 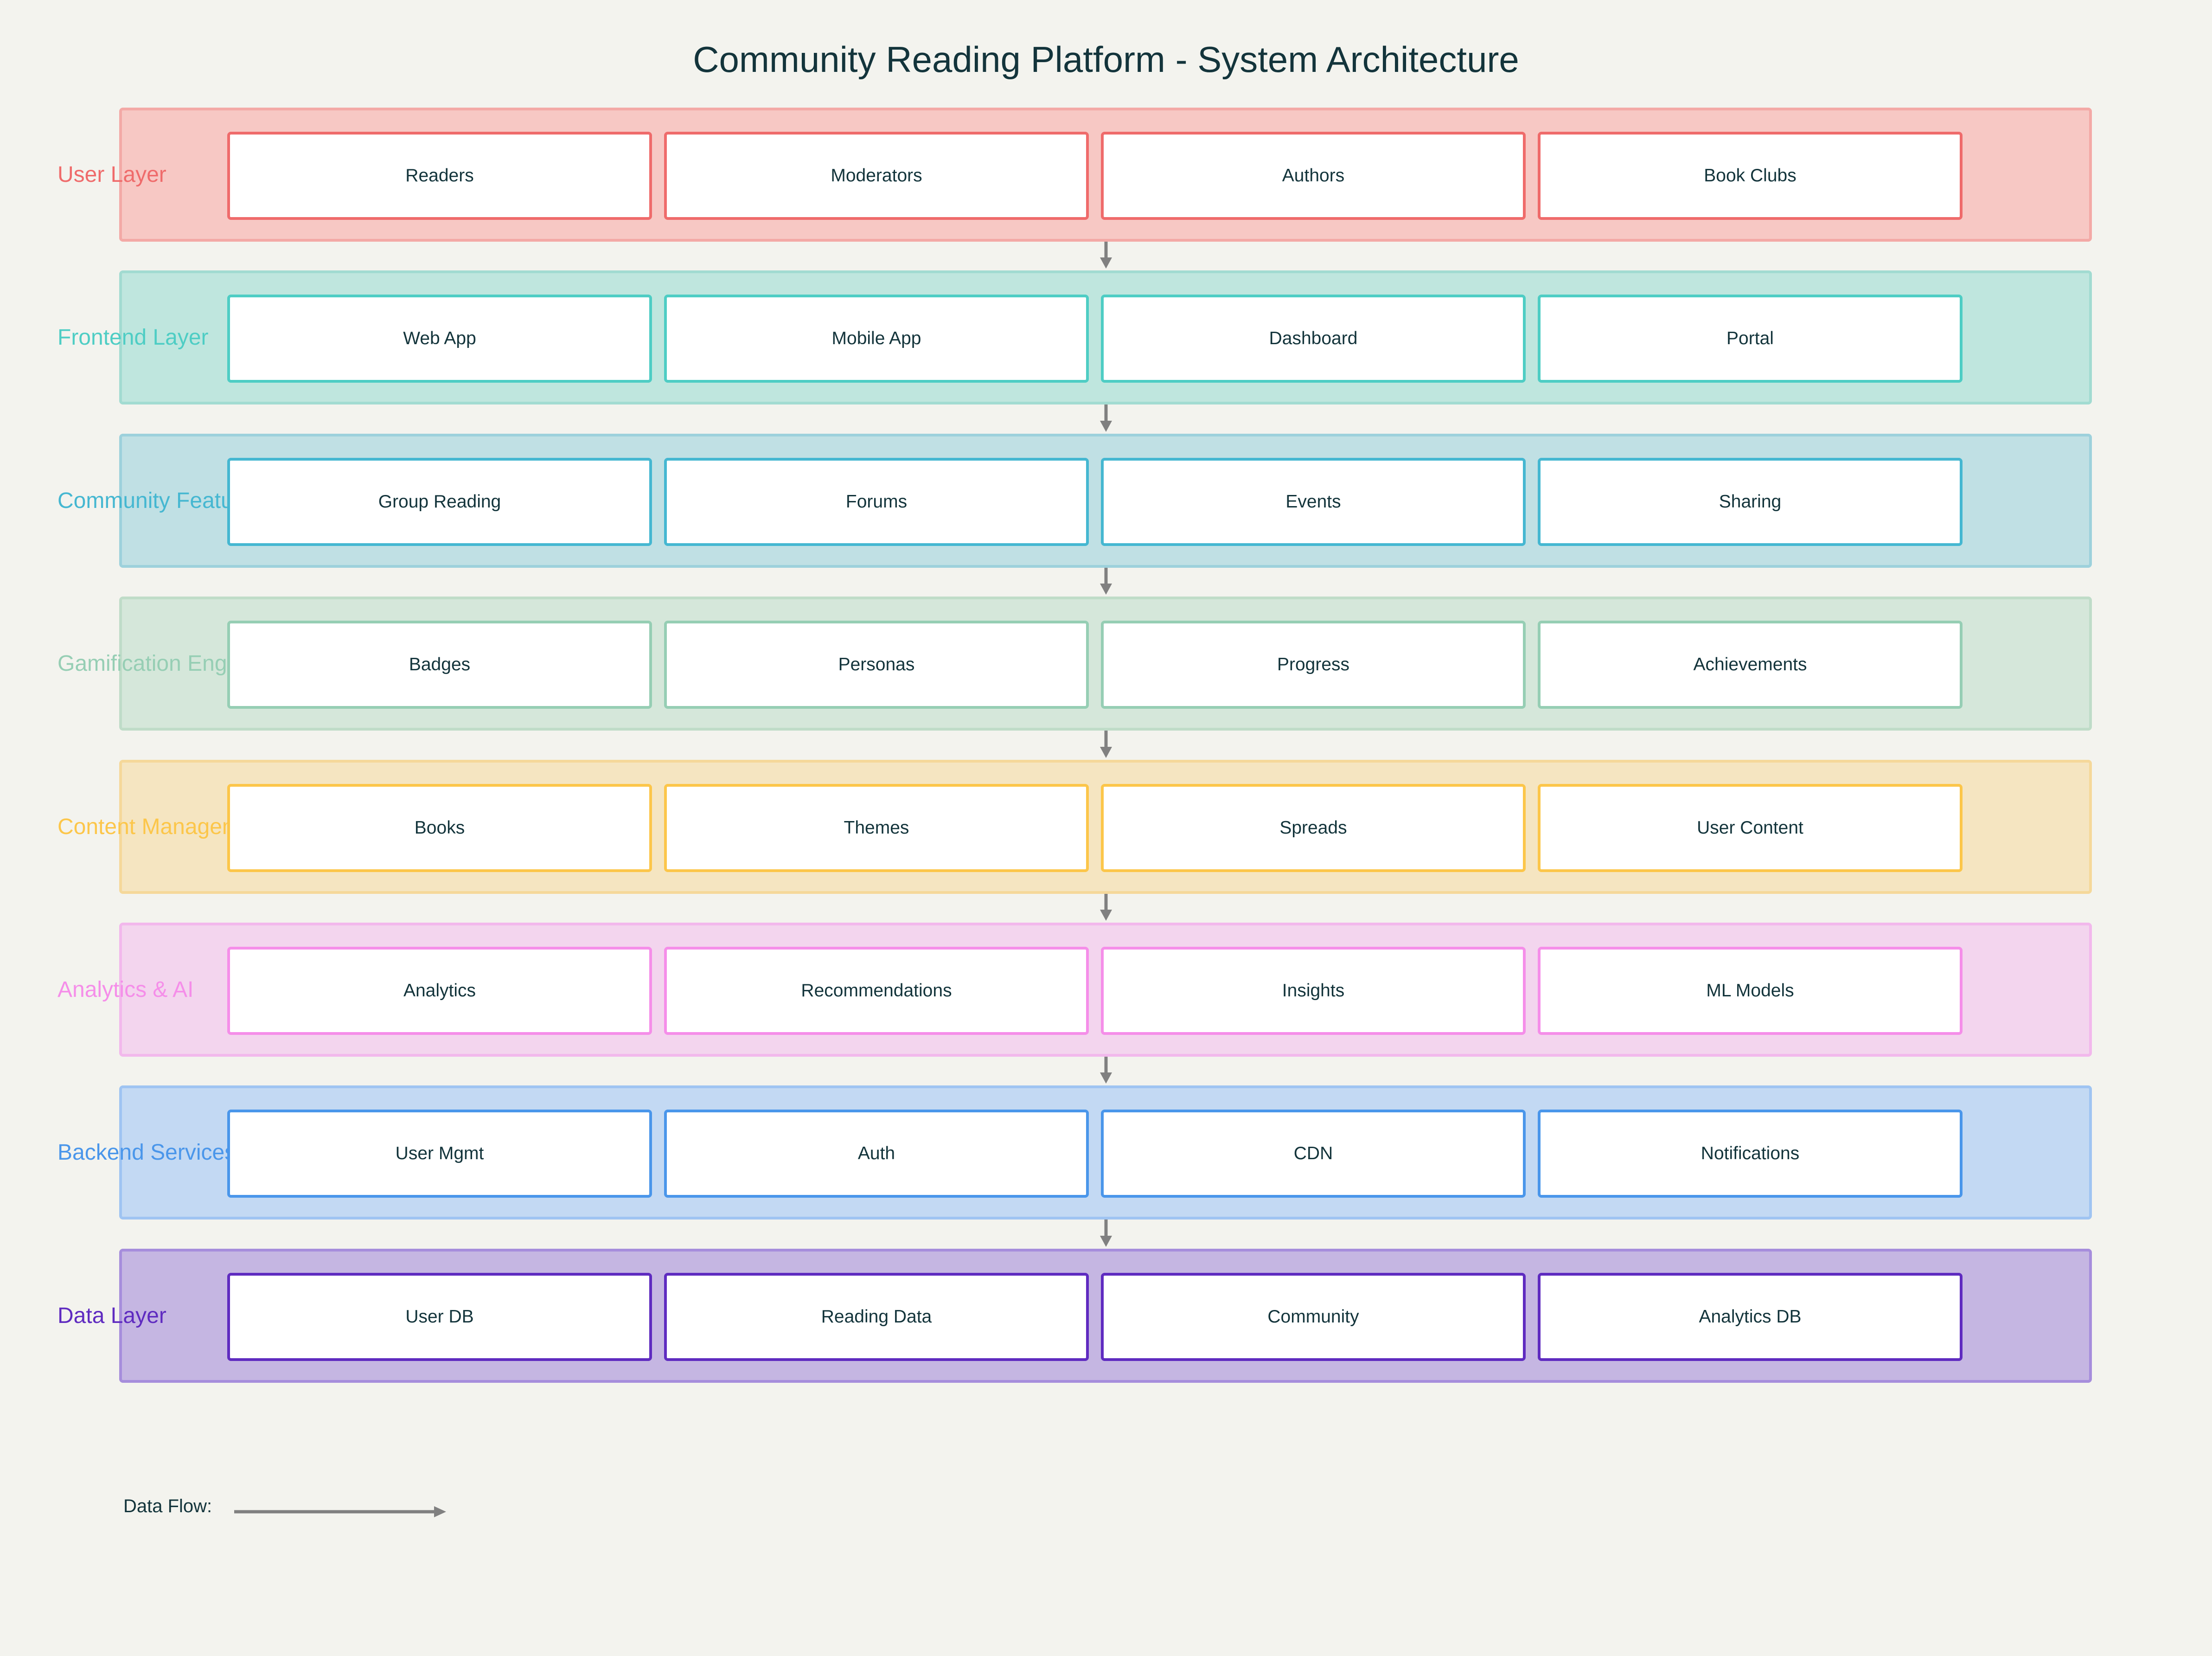 I want to click on component-box: ML Models, so click(x=1751, y=991).